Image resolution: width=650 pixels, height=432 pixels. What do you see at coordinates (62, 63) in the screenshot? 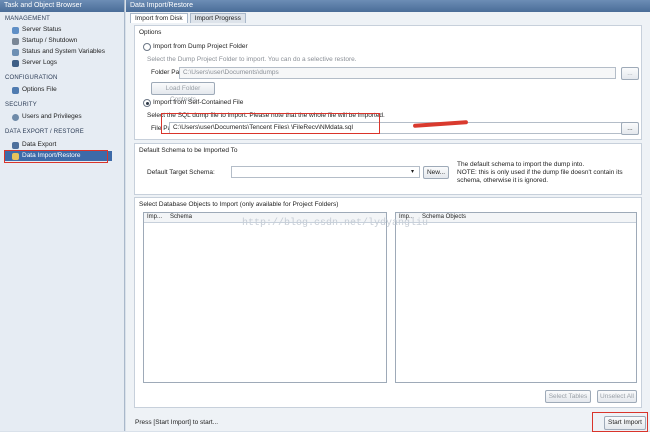
I see `sidebar-item-server-logs: Server Logs` at bounding box center [62, 63].